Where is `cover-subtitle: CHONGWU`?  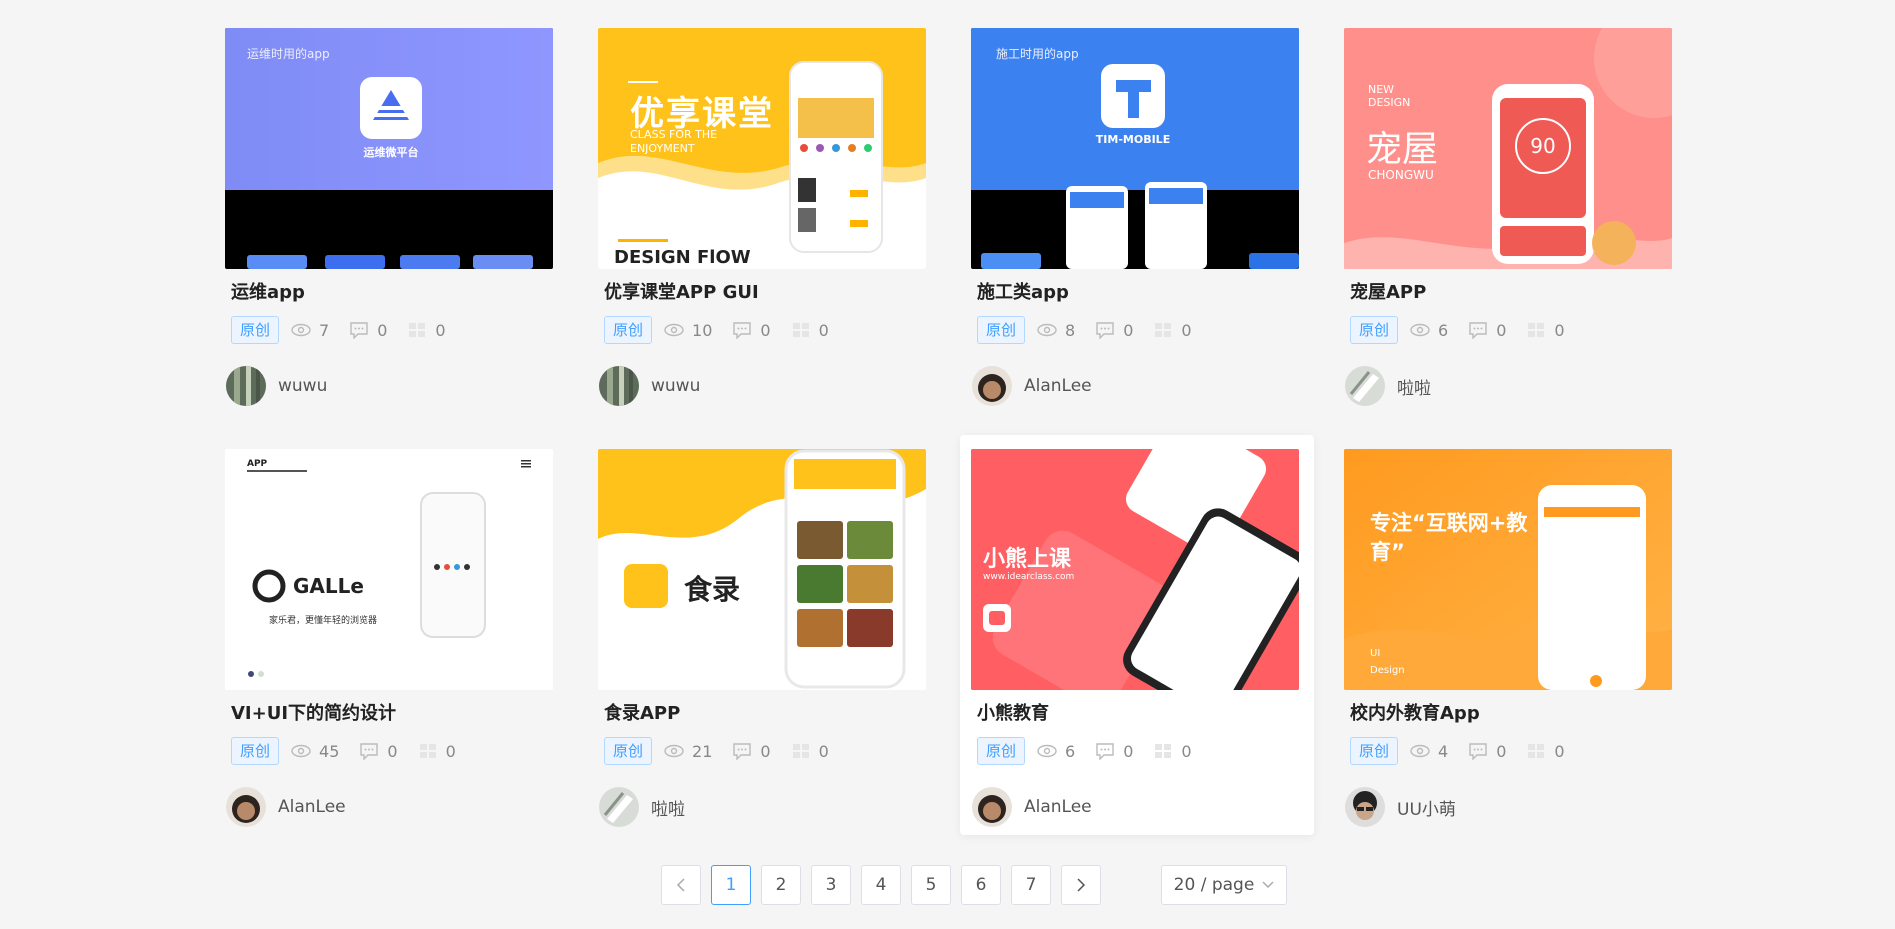
cover-subtitle: CHONGWU is located at coordinates (1401, 175).